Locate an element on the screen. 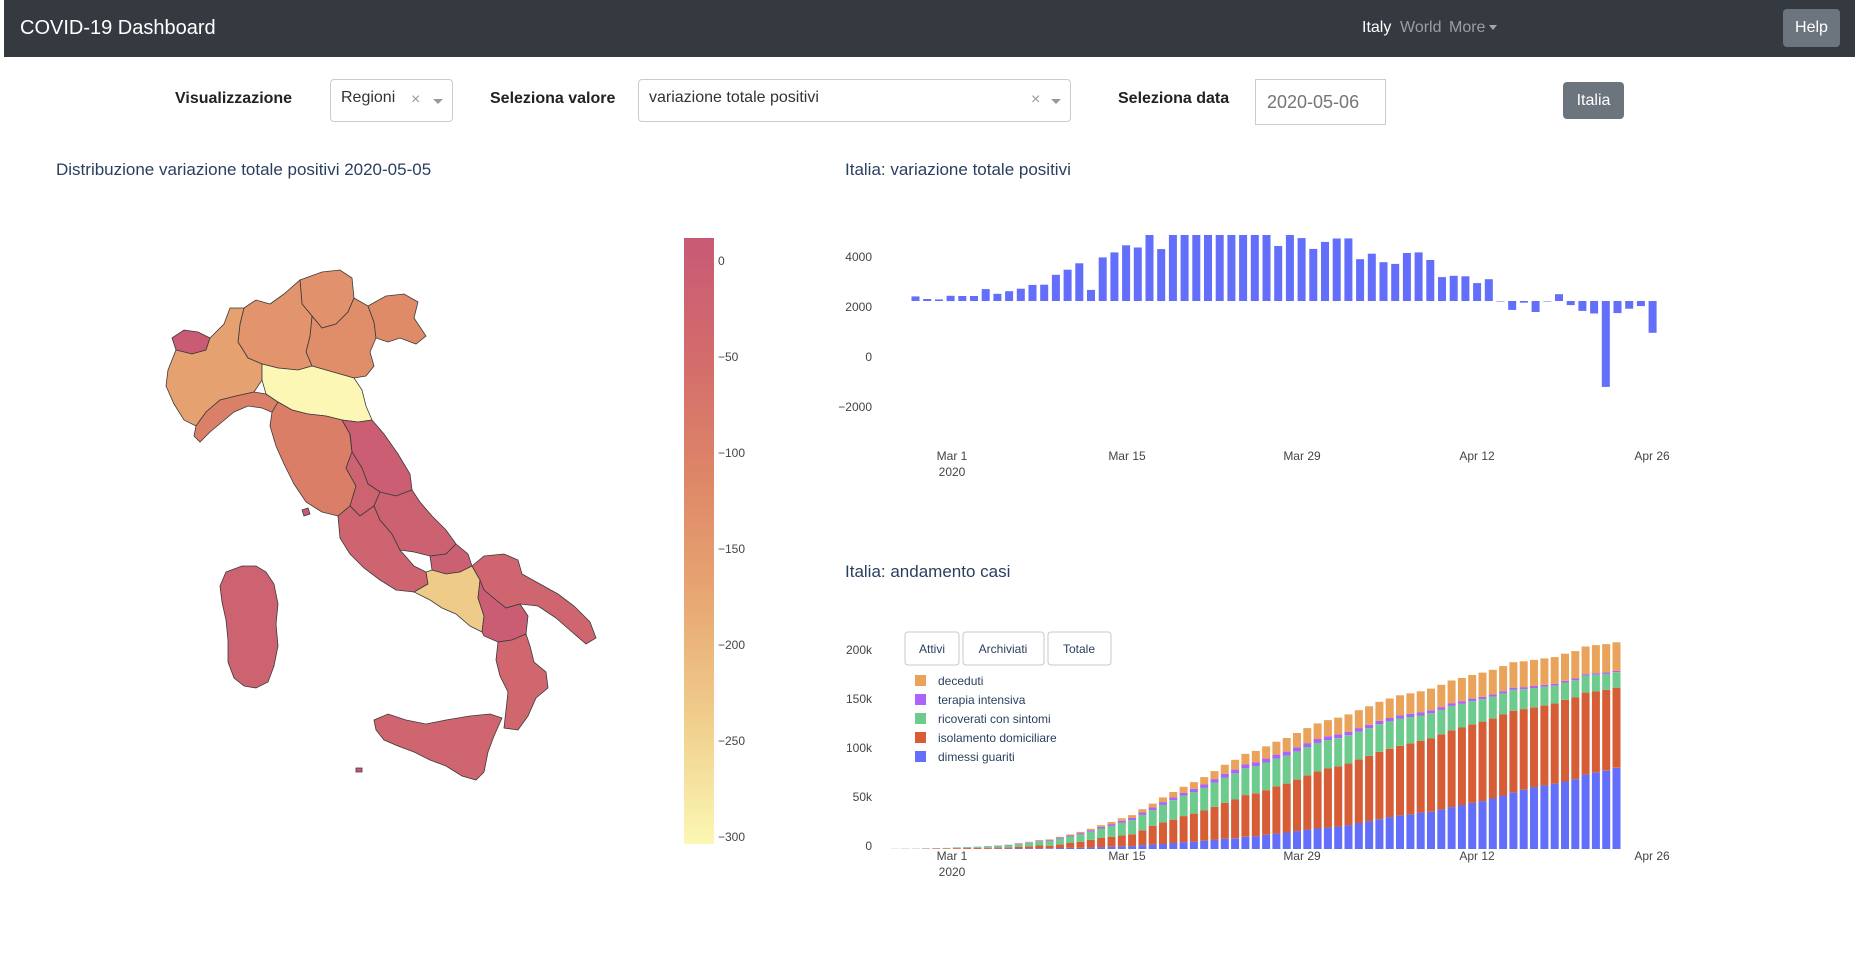 Image resolution: width=1859 pixels, height=966 pixels. nav-link-italy: Italy is located at coordinates (1376, 28).